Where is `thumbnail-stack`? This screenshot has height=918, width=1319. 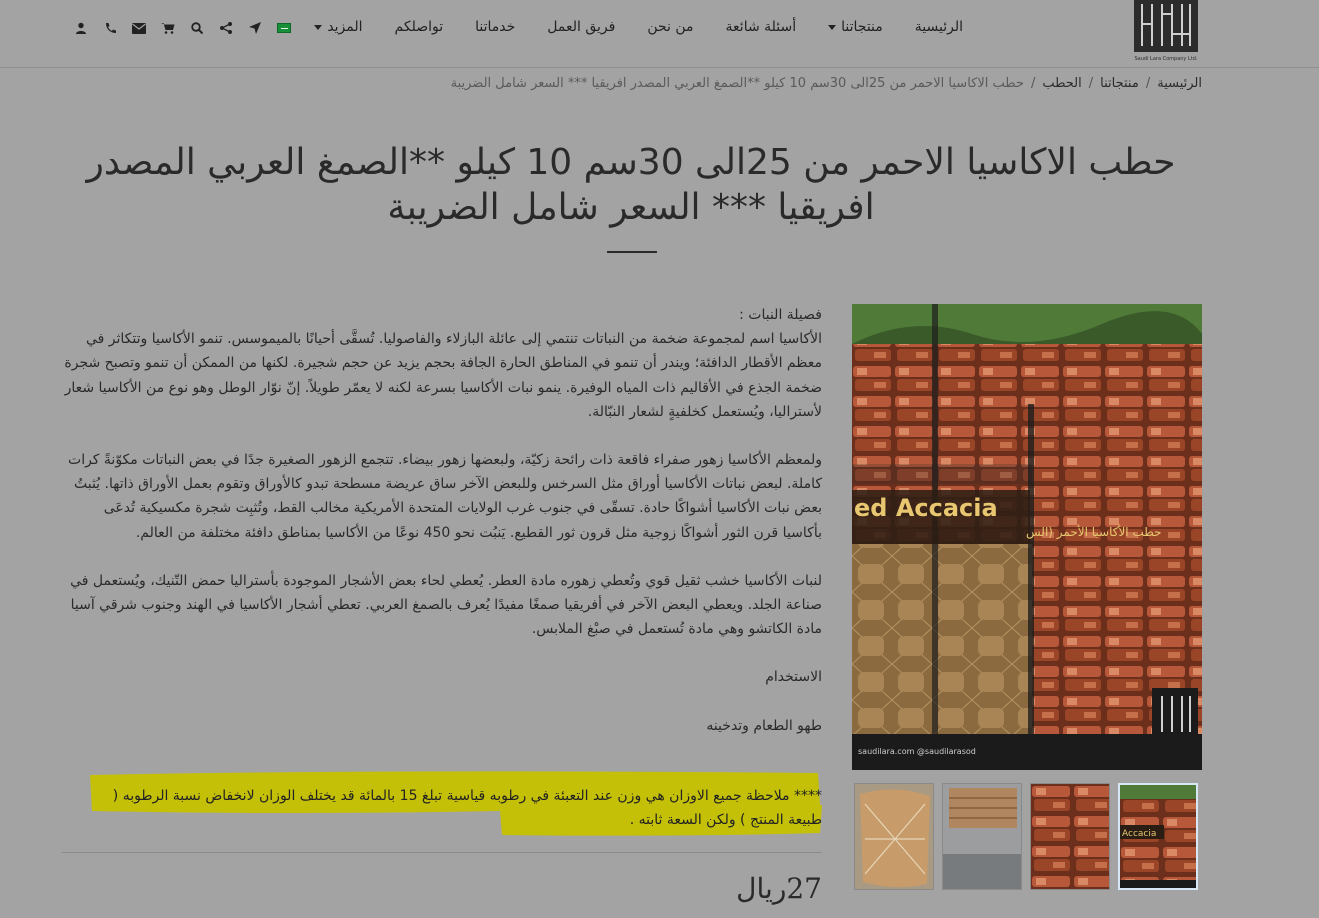
thumbnail-stack is located at coordinates (982, 836).